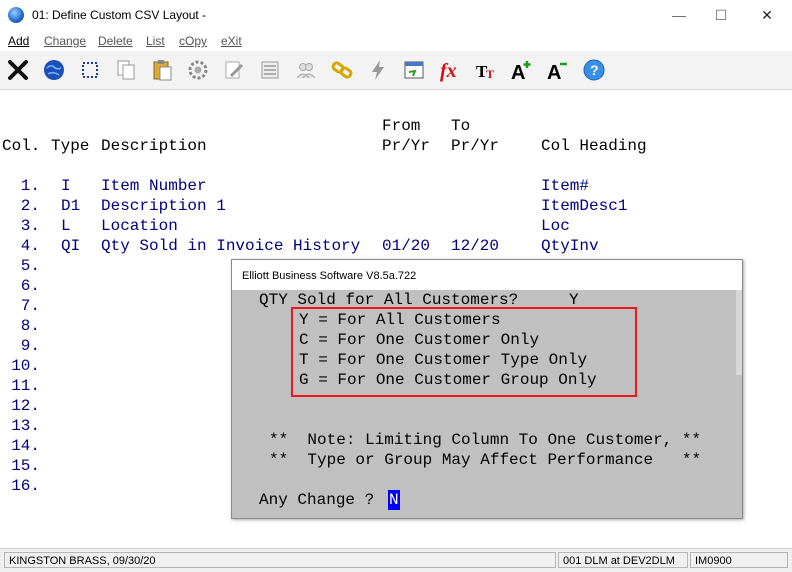 The width and height of the screenshot is (792, 572). I want to click on menu-add: Add, so click(18, 41).